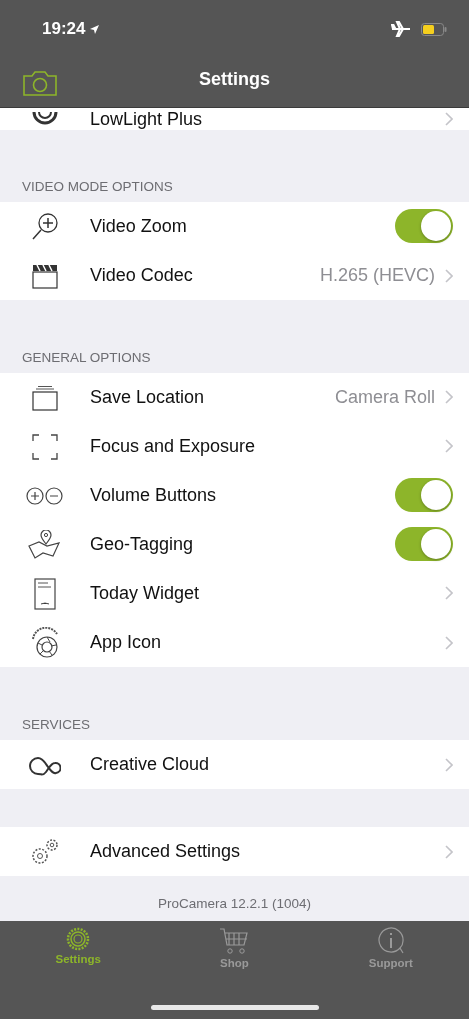  Describe the element at coordinates (56, 724) in the screenshot. I see `section-header: SERVICES` at that location.